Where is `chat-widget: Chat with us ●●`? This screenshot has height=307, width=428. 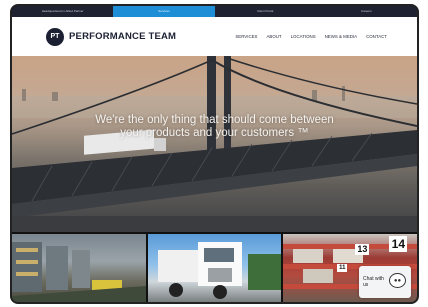 chat-widget: Chat with us ●● is located at coordinates (385, 282).